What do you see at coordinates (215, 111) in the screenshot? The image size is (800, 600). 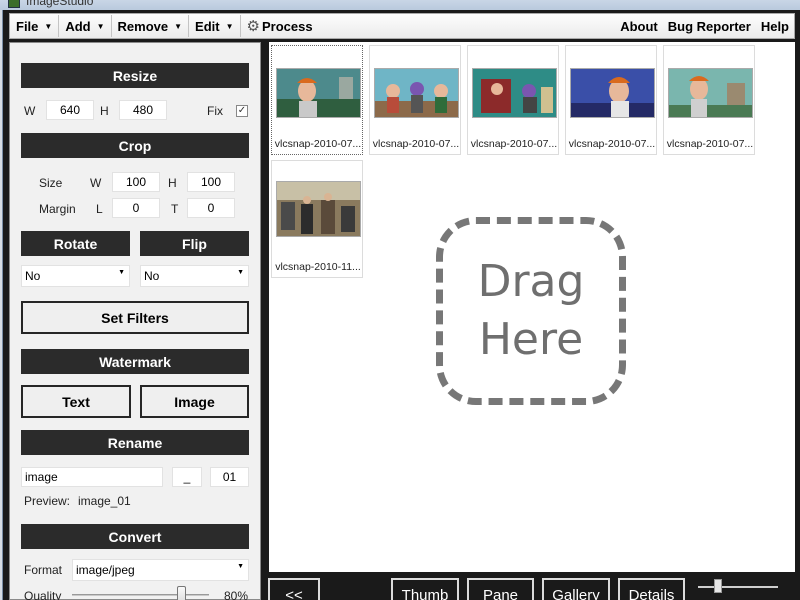 I see `fix-label: Fix` at bounding box center [215, 111].